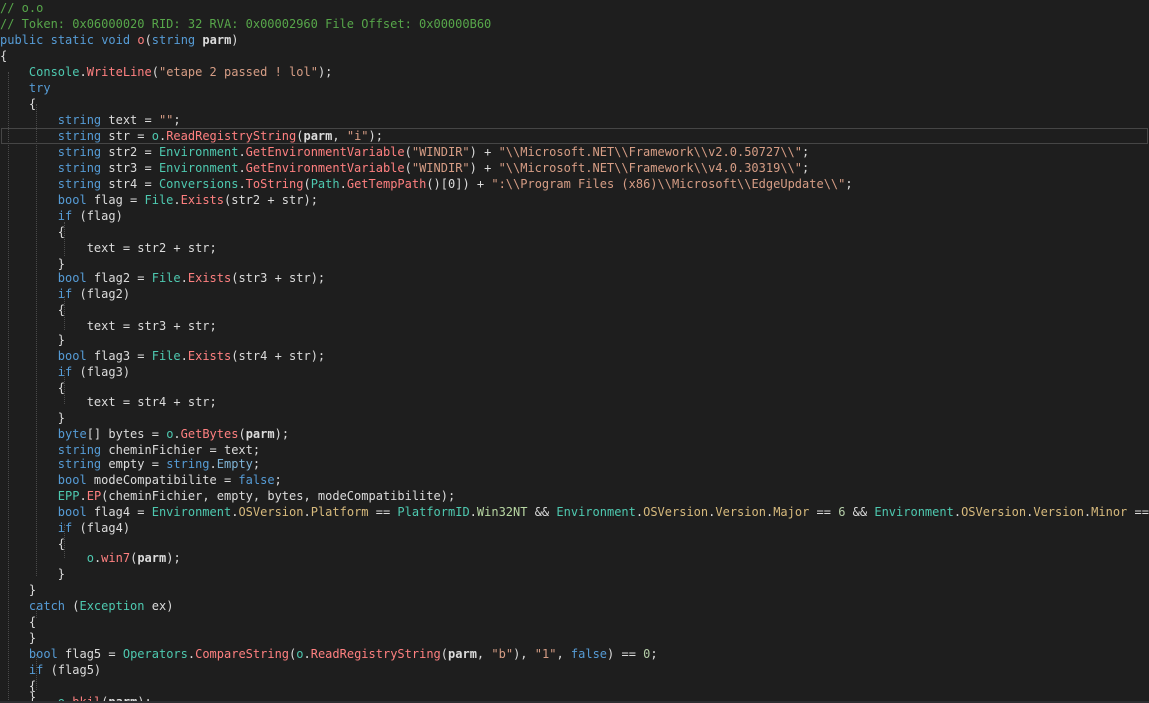  I want to click on code-token: win7, so click(116, 558).